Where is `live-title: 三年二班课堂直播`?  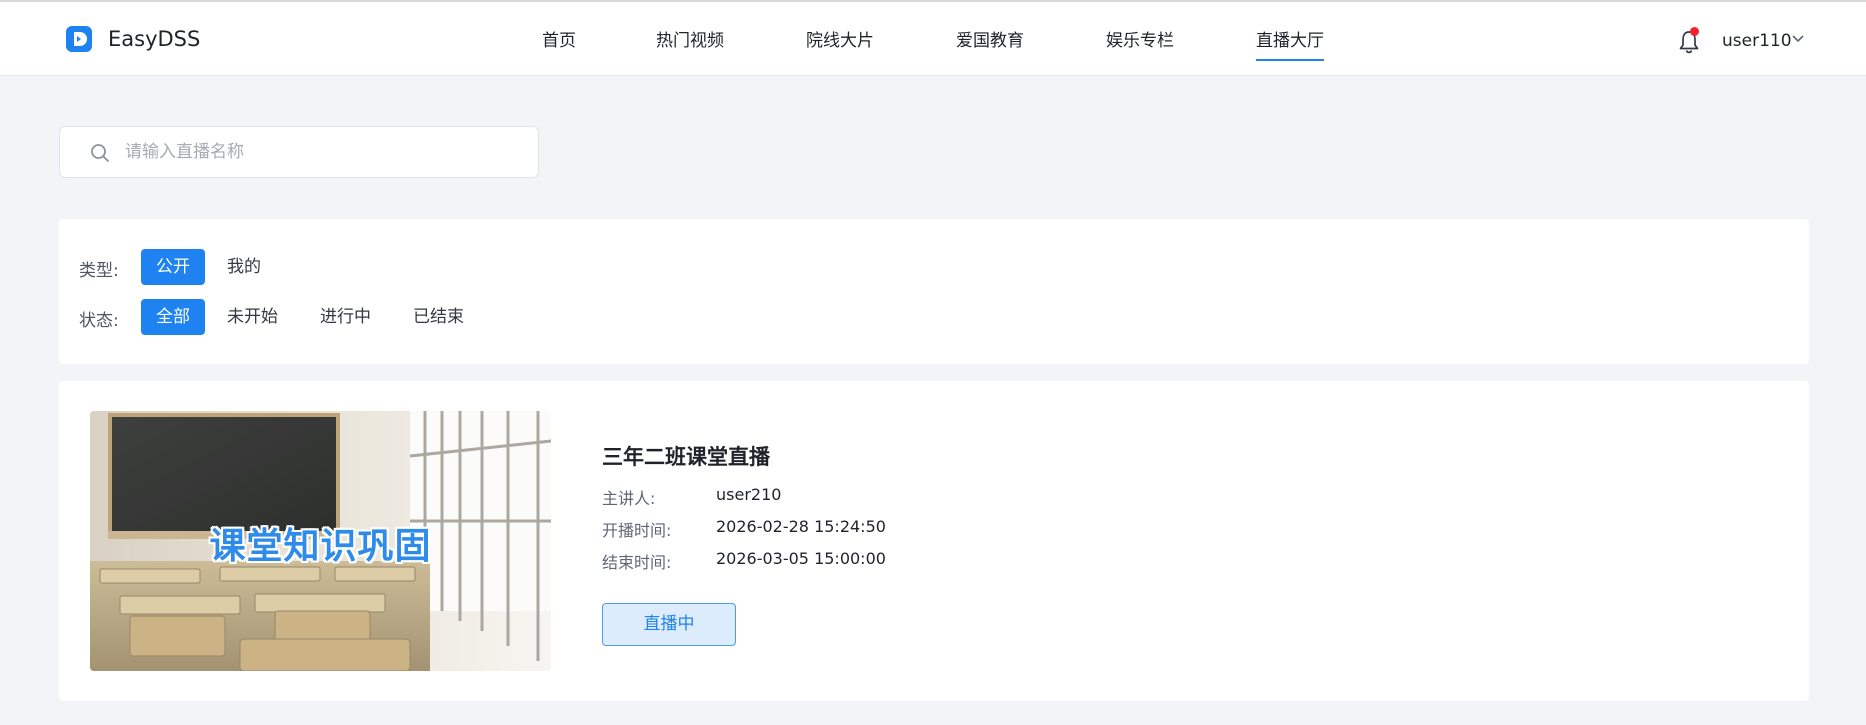
live-title: 三年二班课堂直播 is located at coordinates (686, 456).